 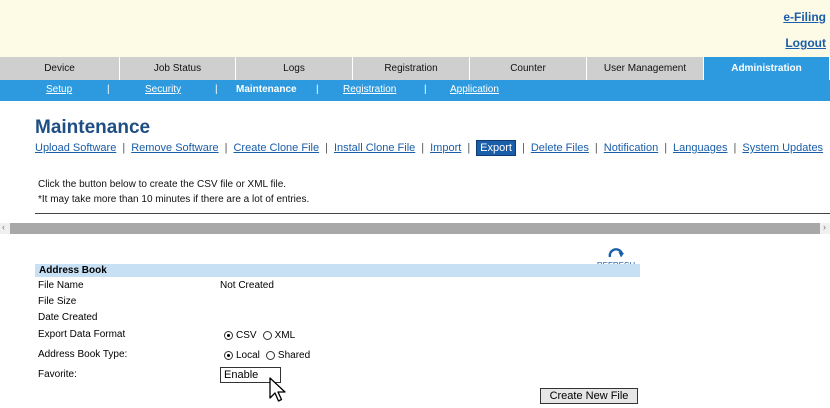 What do you see at coordinates (767, 68) in the screenshot?
I see `tab-administration: Administration` at bounding box center [767, 68].